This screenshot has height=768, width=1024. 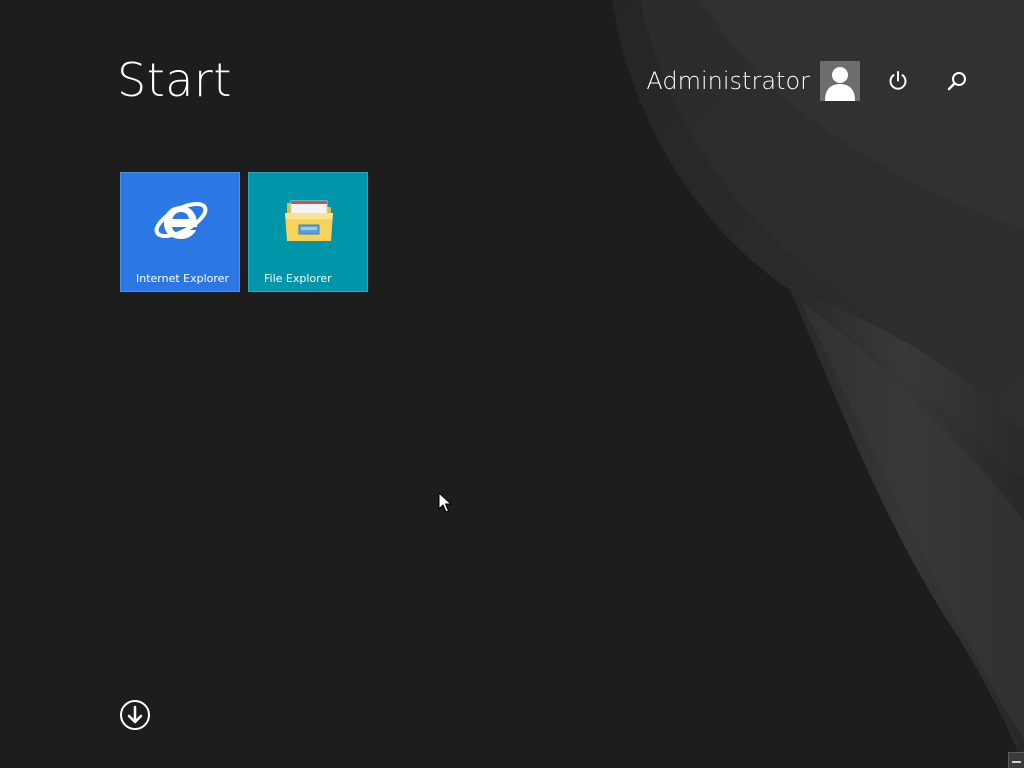 I want to click on file-explorer-folder-icon, so click(x=309, y=220).